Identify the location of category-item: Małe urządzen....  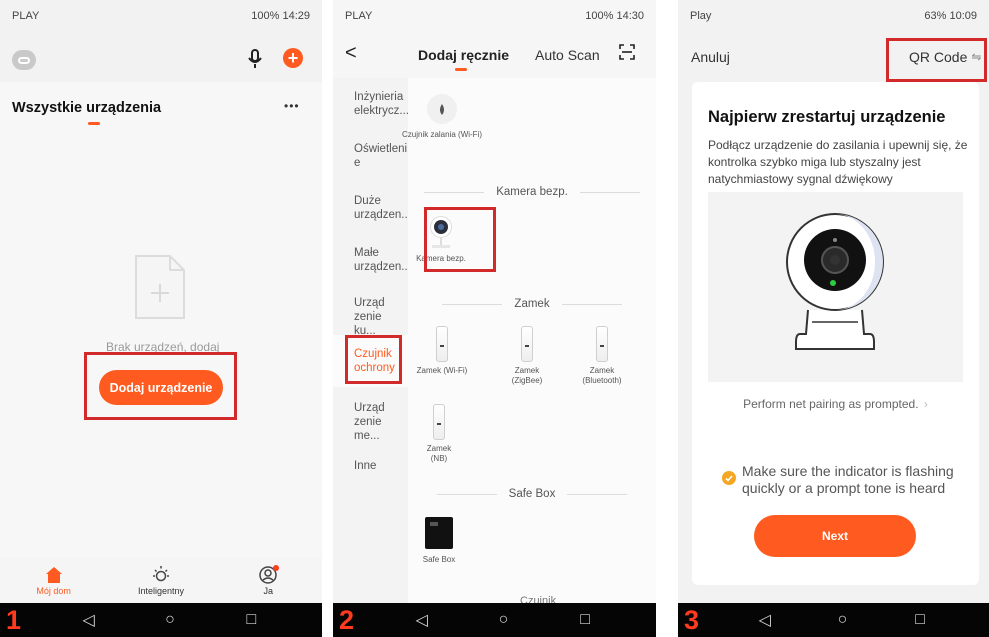
(372, 260).